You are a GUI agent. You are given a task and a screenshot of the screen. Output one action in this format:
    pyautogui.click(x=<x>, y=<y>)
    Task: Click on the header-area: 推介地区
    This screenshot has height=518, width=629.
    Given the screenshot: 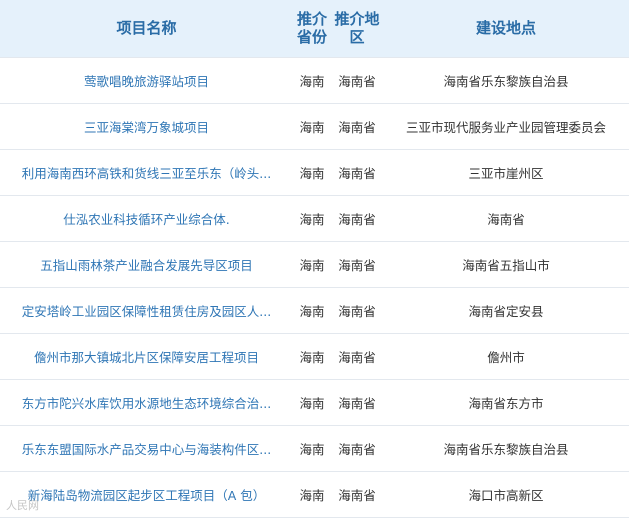 What is the action you would take?
    pyautogui.click(x=357, y=28)
    